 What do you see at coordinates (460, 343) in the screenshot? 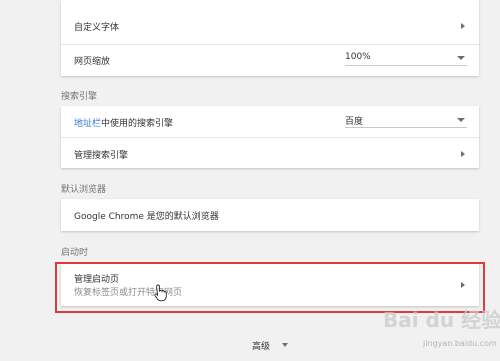
I see `baidu-watermark-url: jingyan.baidu.com` at bounding box center [460, 343].